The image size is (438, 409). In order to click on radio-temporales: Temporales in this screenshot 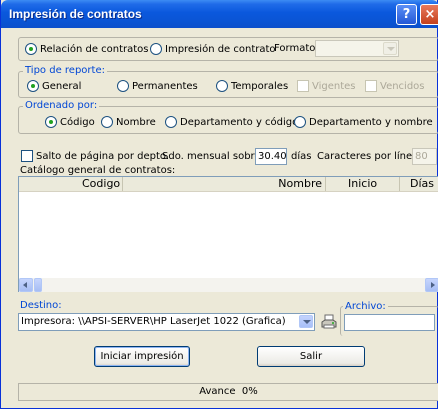, I will do `click(252, 86)`.